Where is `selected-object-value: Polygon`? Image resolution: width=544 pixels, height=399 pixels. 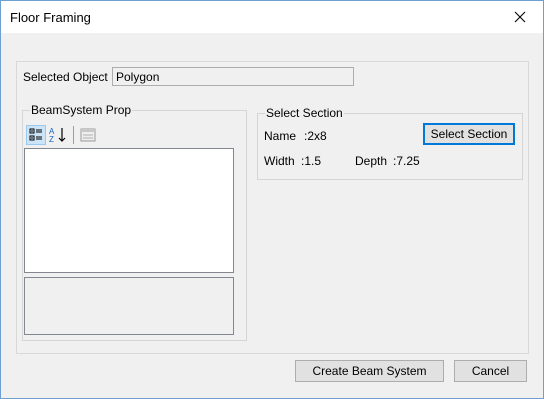 selected-object-value: Polygon is located at coordinates (138, 77).